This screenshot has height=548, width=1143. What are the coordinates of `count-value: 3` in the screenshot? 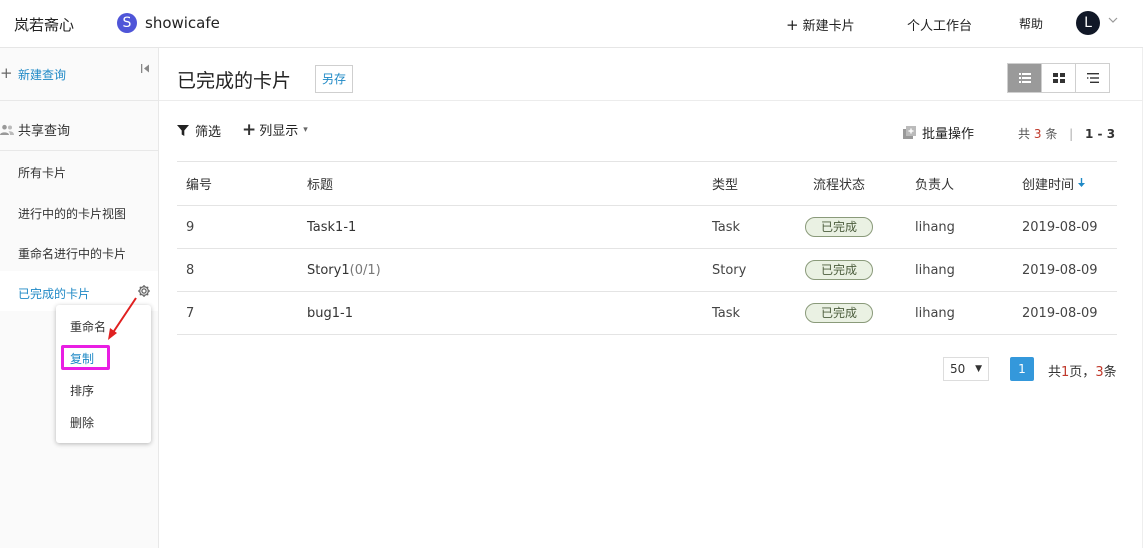 It's located at (1037, 134).